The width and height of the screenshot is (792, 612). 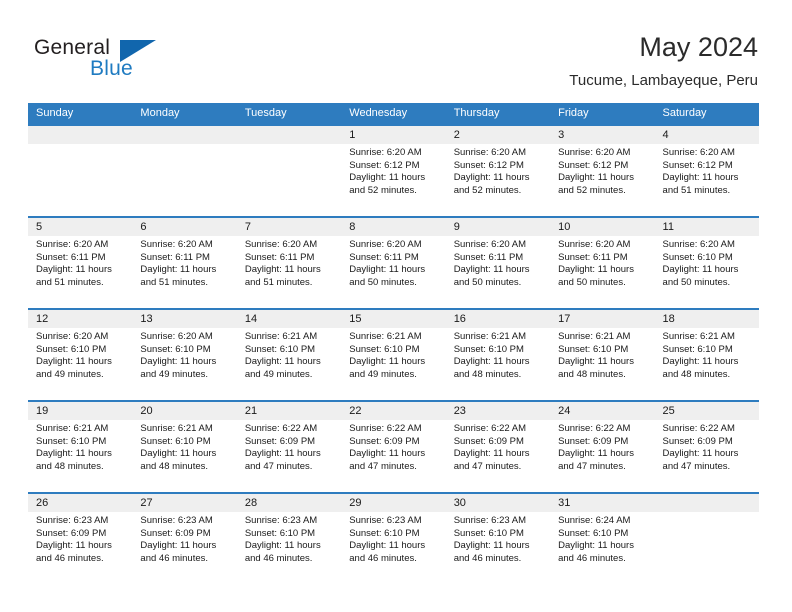 I want to click on day-number: 18, so click(x=668, y=319).